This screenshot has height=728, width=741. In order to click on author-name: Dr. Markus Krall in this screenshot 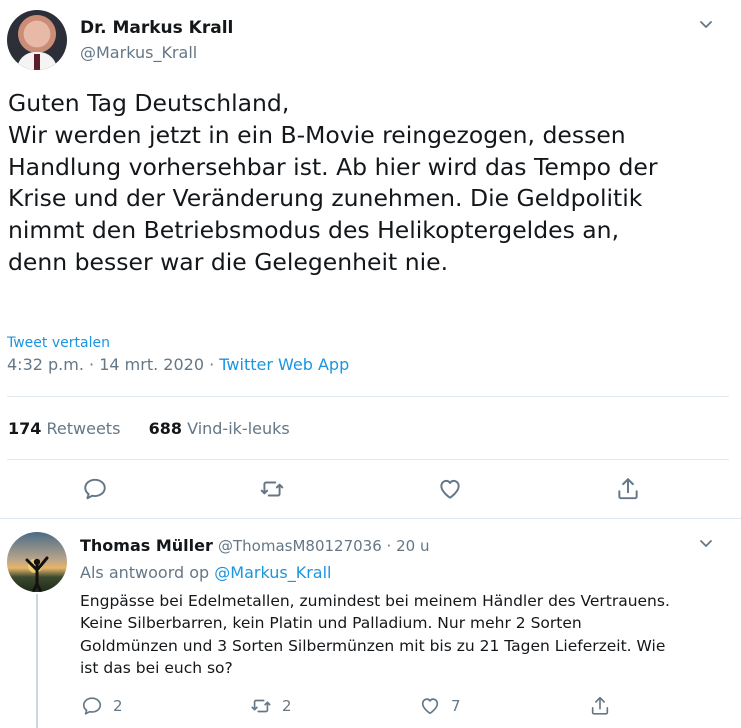, I will do `click(156, 28)`.